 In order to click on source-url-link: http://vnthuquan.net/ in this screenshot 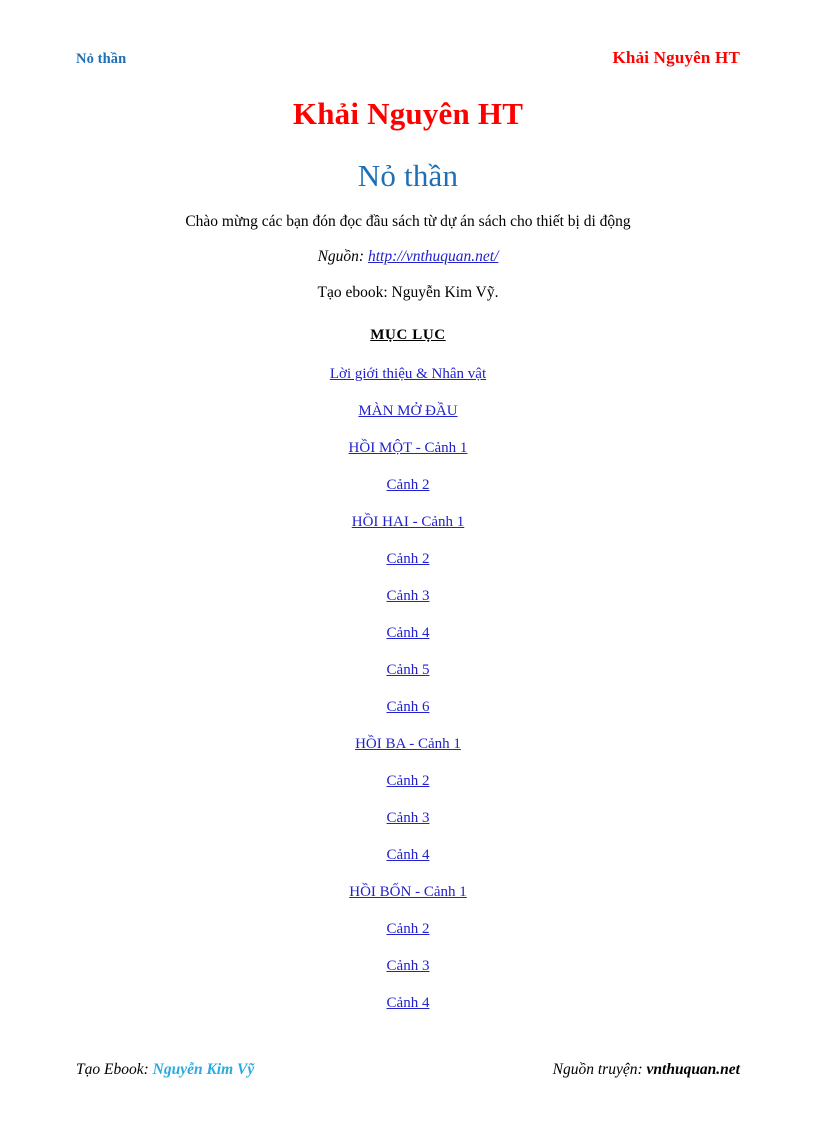, I will do `click(433, 256)`.